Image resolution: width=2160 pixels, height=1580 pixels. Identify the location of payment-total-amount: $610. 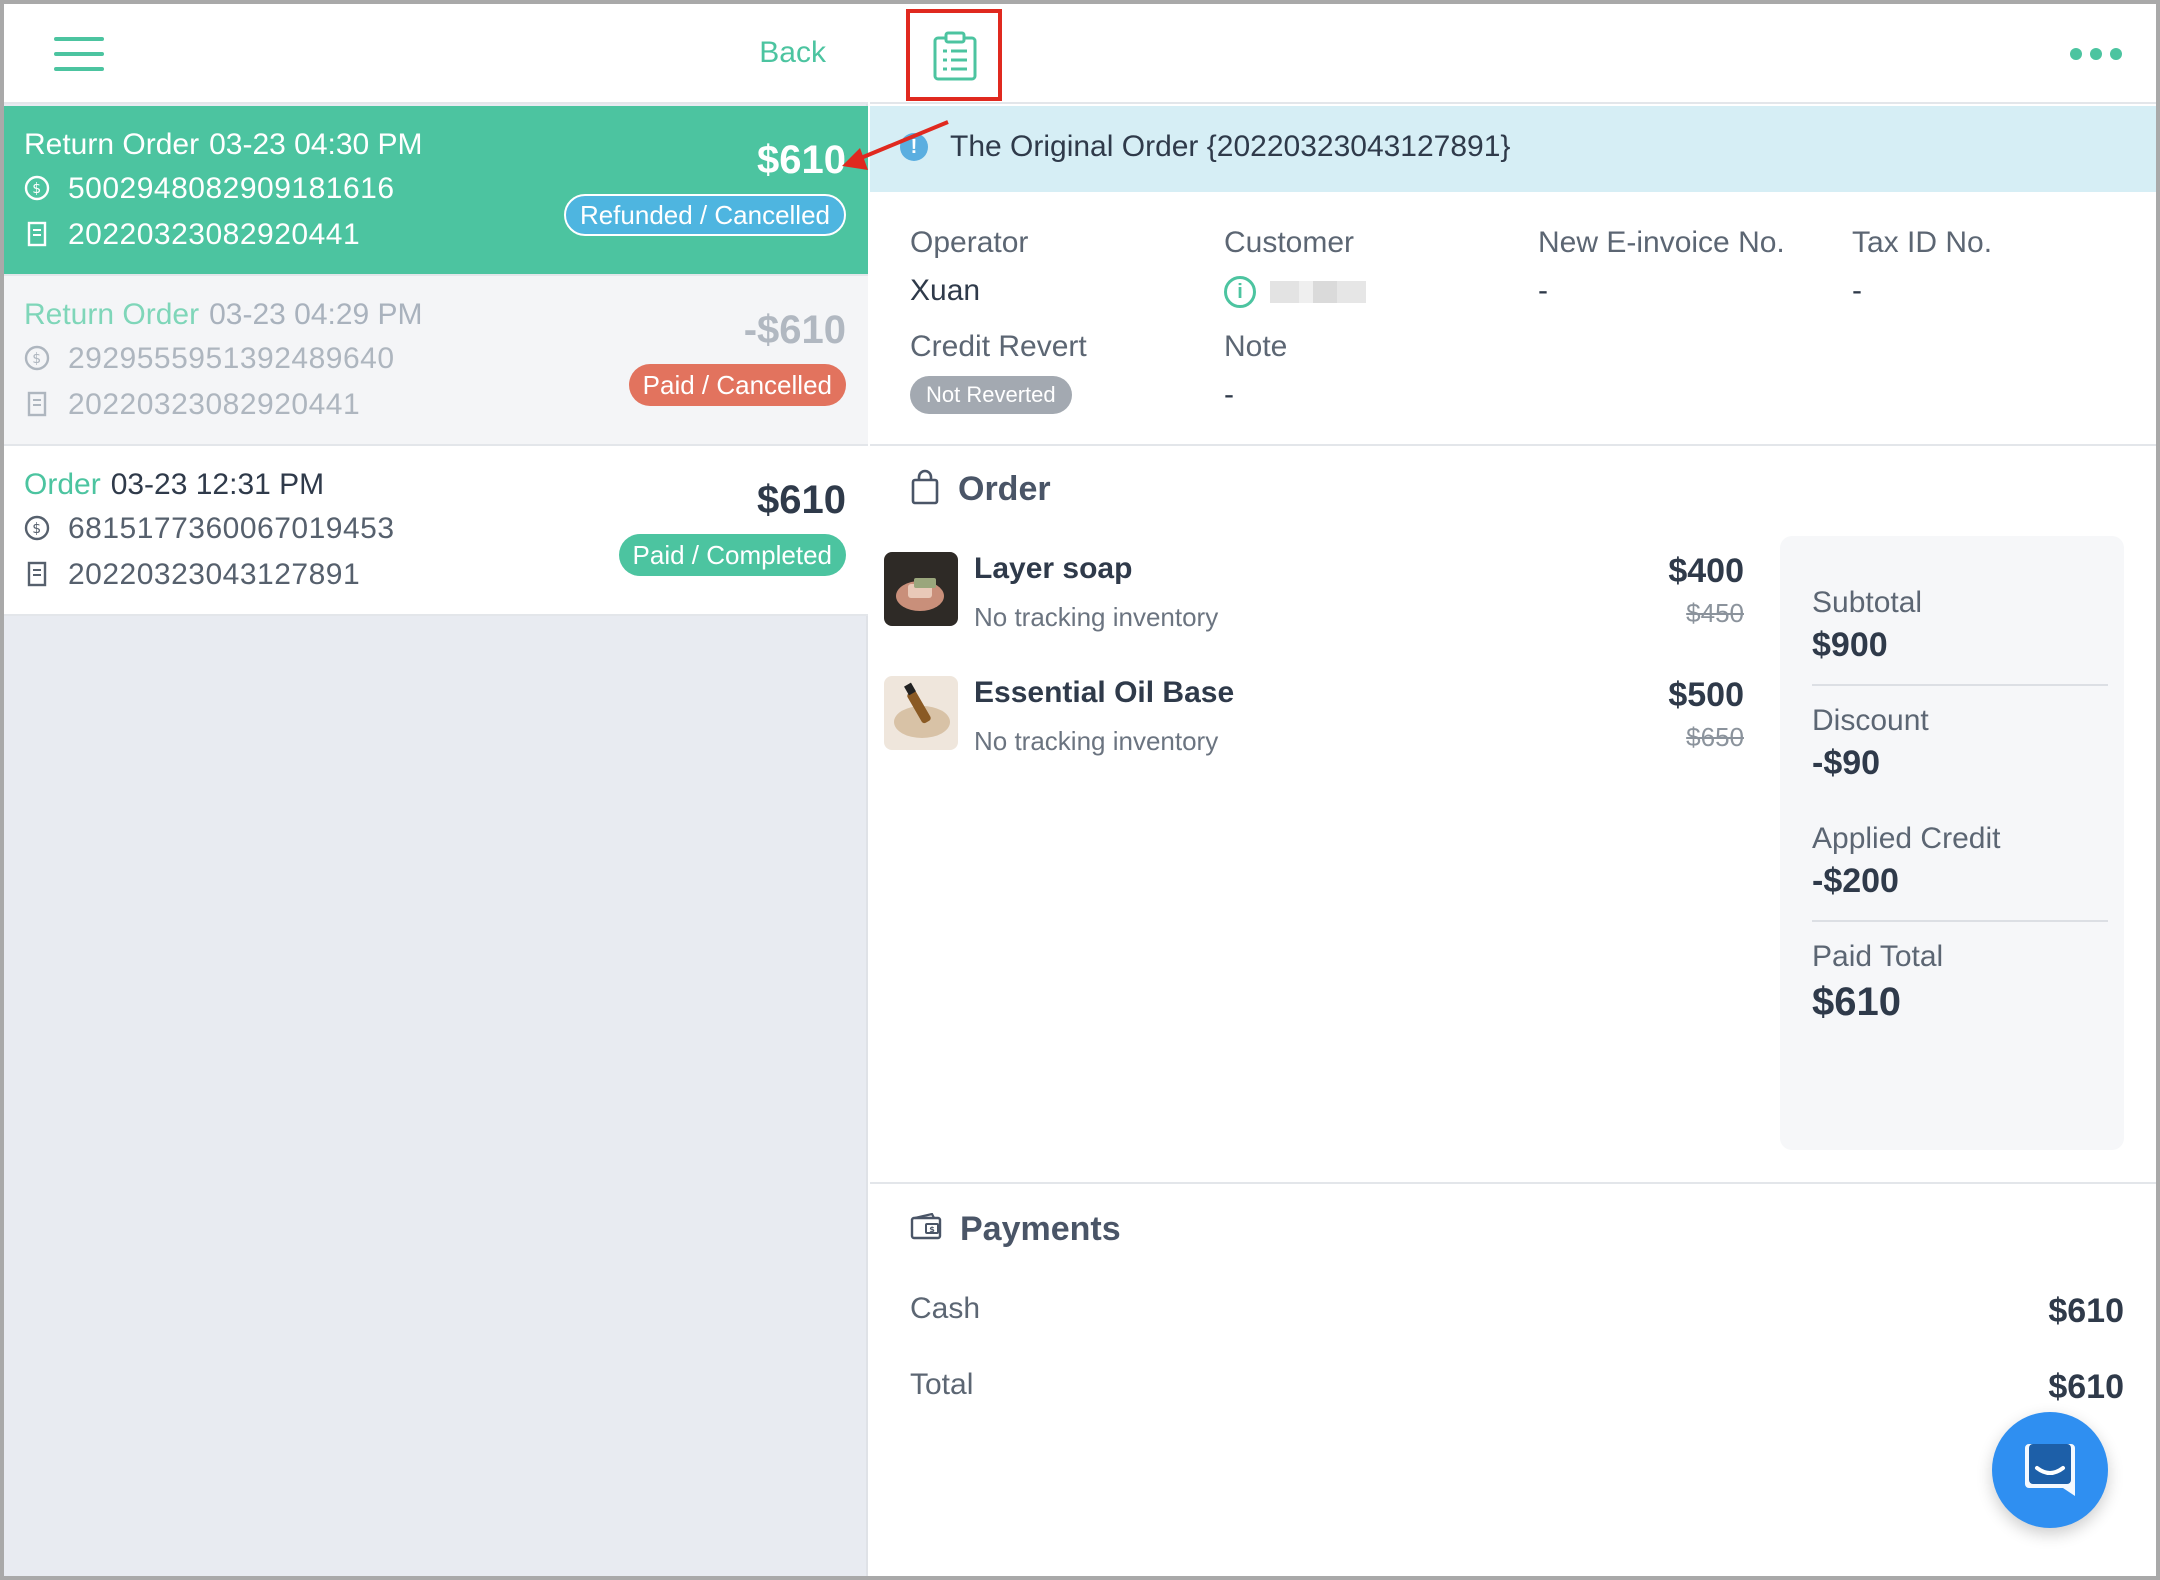
(2086, 1387).